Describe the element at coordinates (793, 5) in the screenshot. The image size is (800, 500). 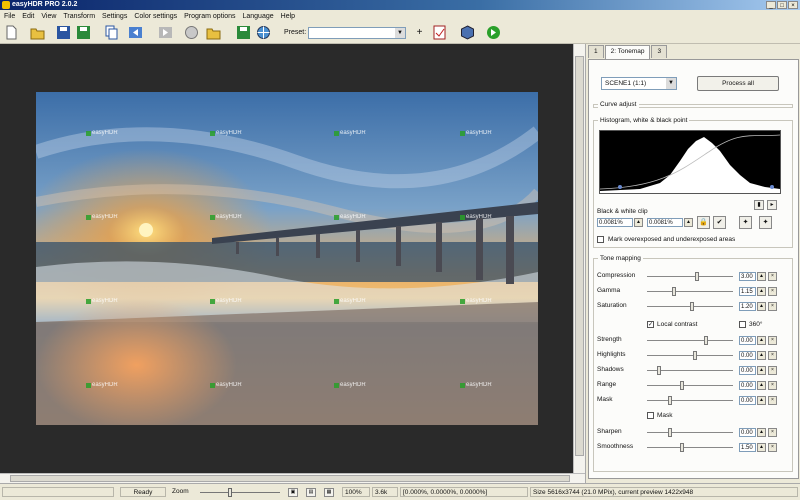
I see `close-button: ×` at that location.